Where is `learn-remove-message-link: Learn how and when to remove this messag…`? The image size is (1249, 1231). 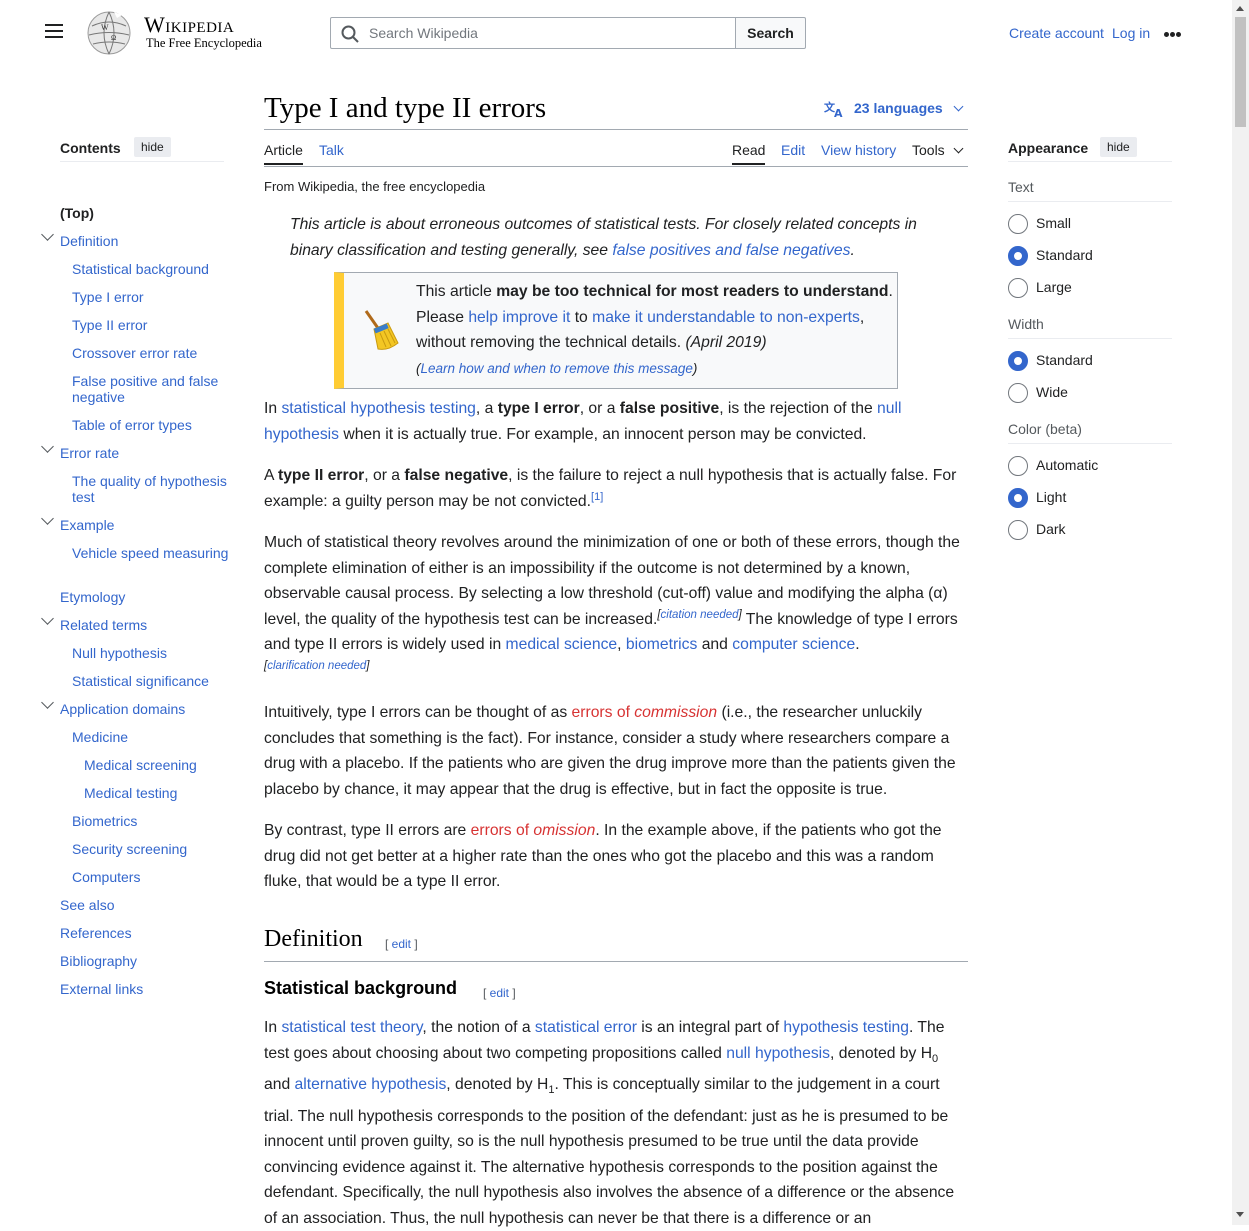
learn-remove-message-link: Learn how and when to remove this messag… is located at coordinates (557, 368).